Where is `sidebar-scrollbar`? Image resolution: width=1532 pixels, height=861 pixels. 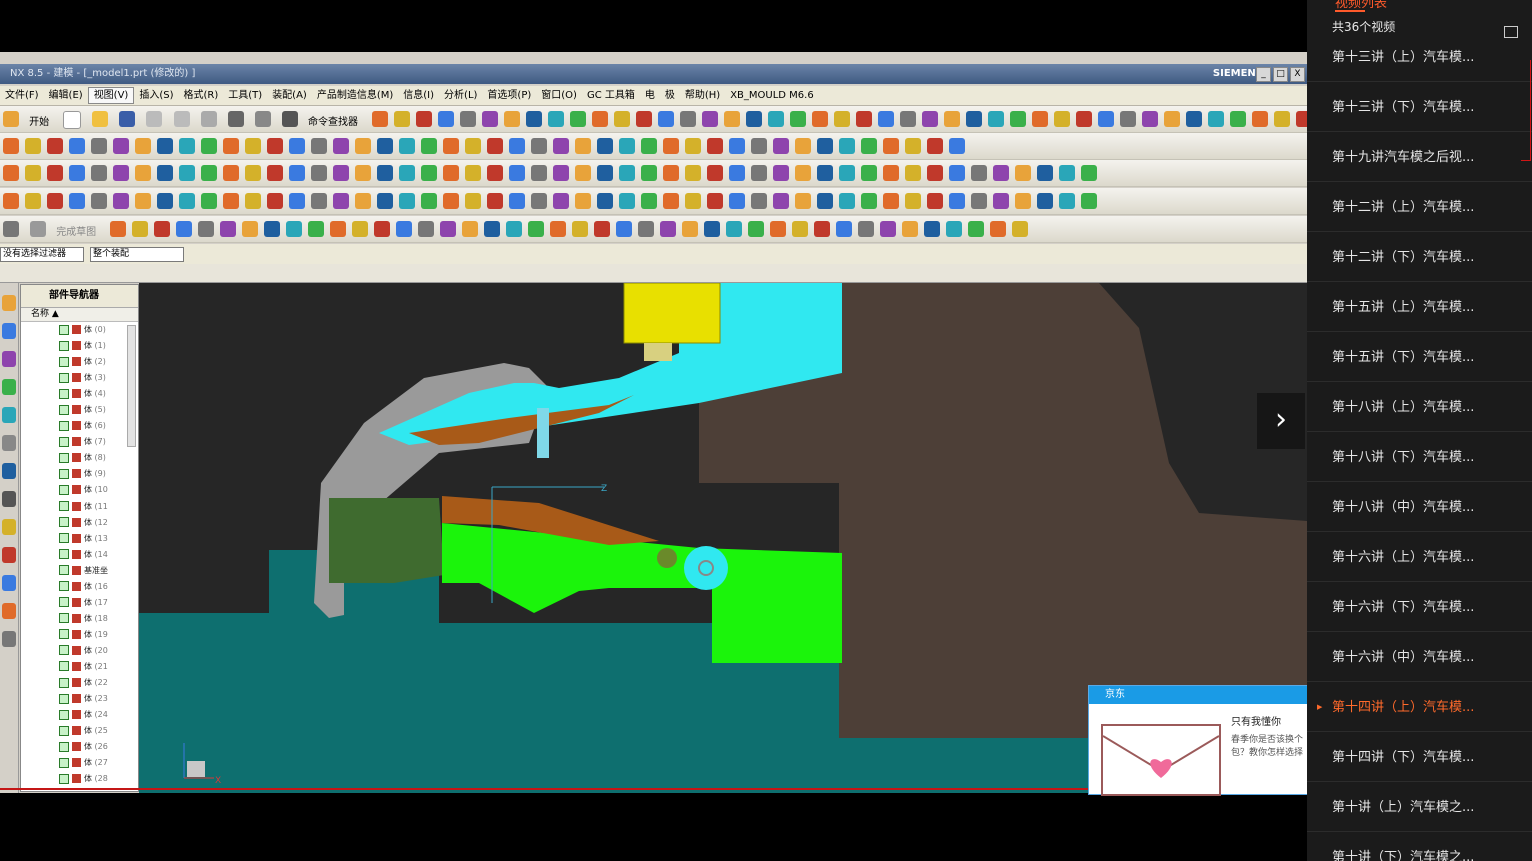 sidebar-scrollbar is located at coordinates (1526, 110).